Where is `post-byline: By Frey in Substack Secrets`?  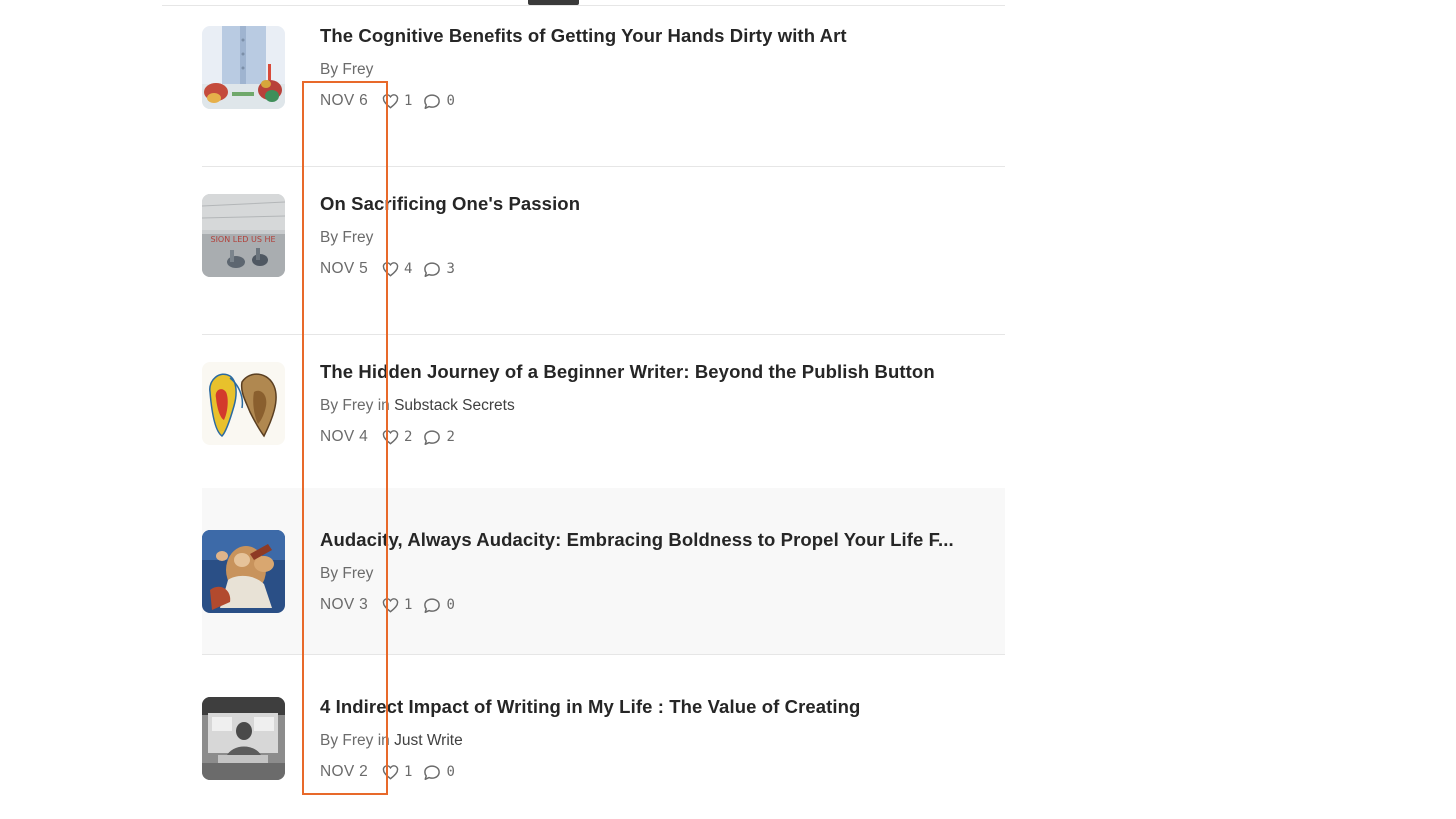
post-byline: By Frey in Substack Secrets is located at coordinates (417, 406).